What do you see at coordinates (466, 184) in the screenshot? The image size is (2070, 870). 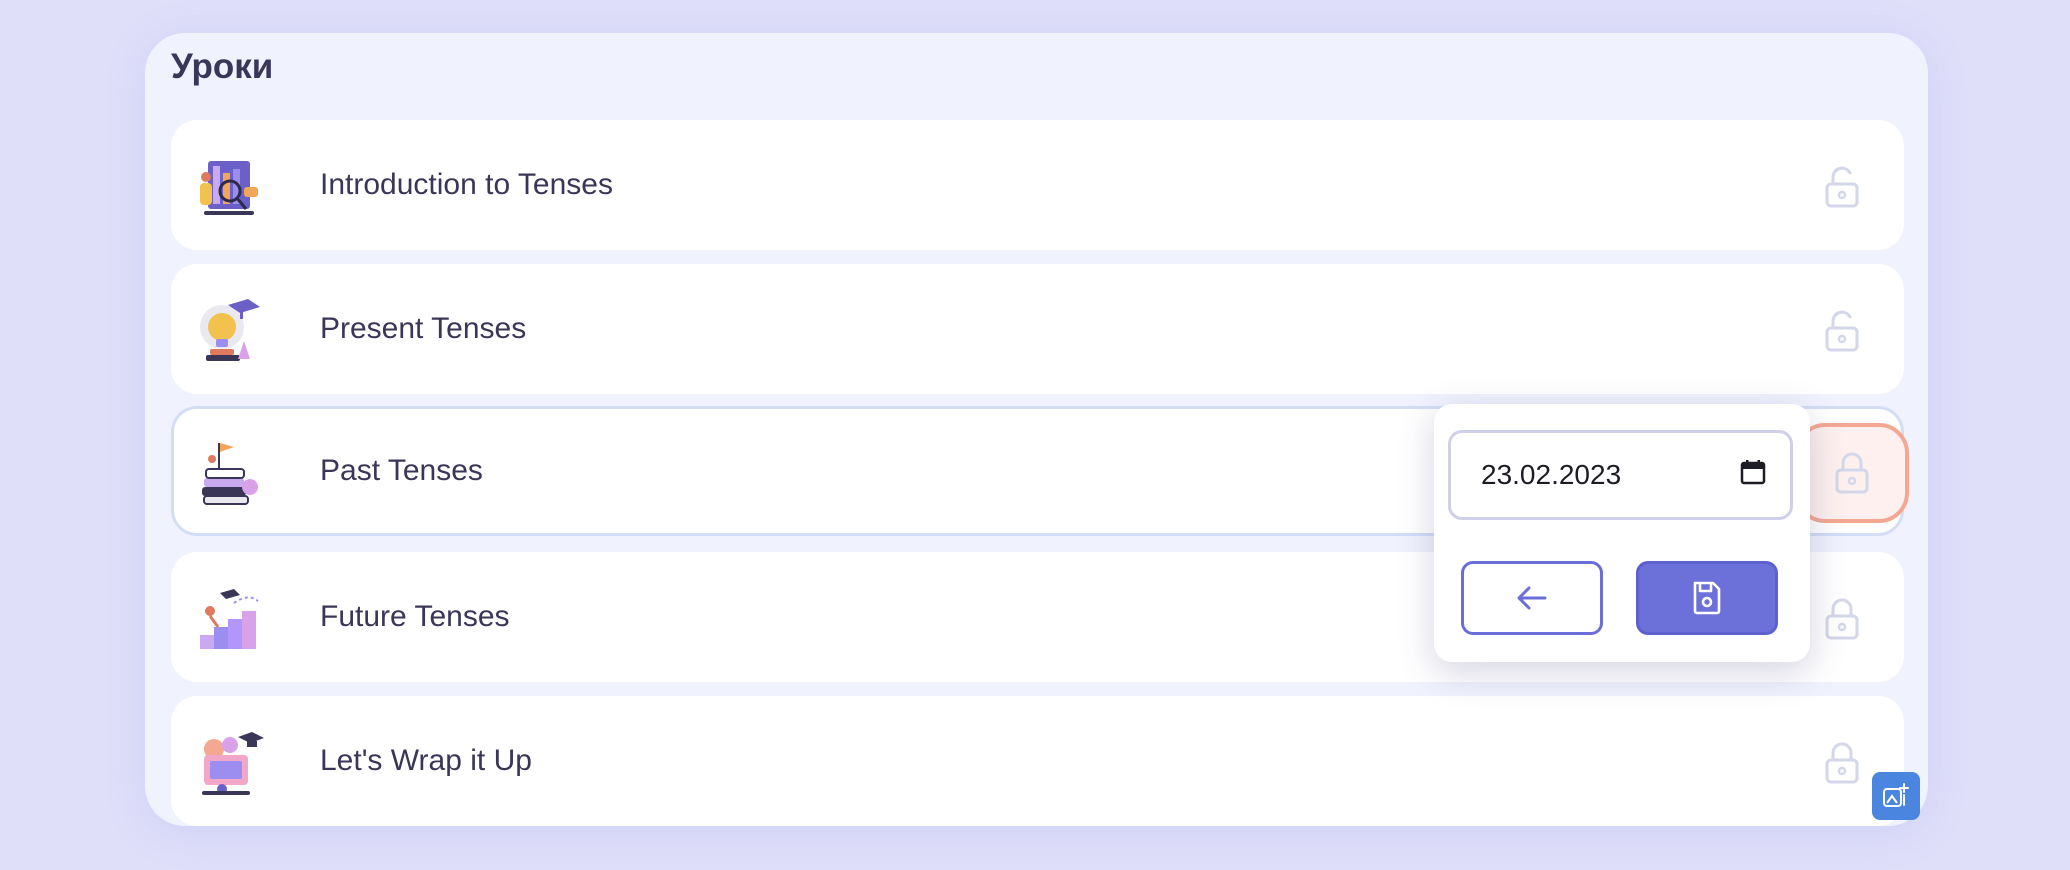 I see `lesson-title: Introduction to Tenses` at bounding box center [466, 184].